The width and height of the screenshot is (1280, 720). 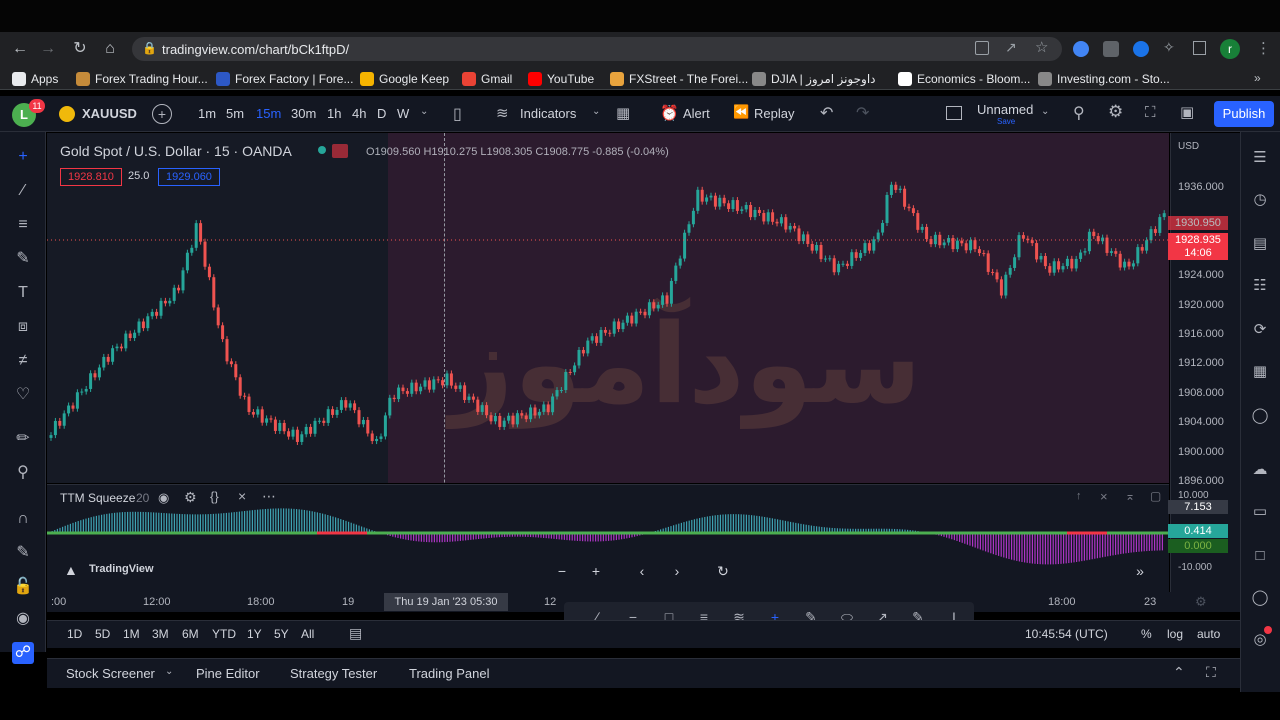 I want to click on templates-icon: ▦, so click(x=623, y=113).